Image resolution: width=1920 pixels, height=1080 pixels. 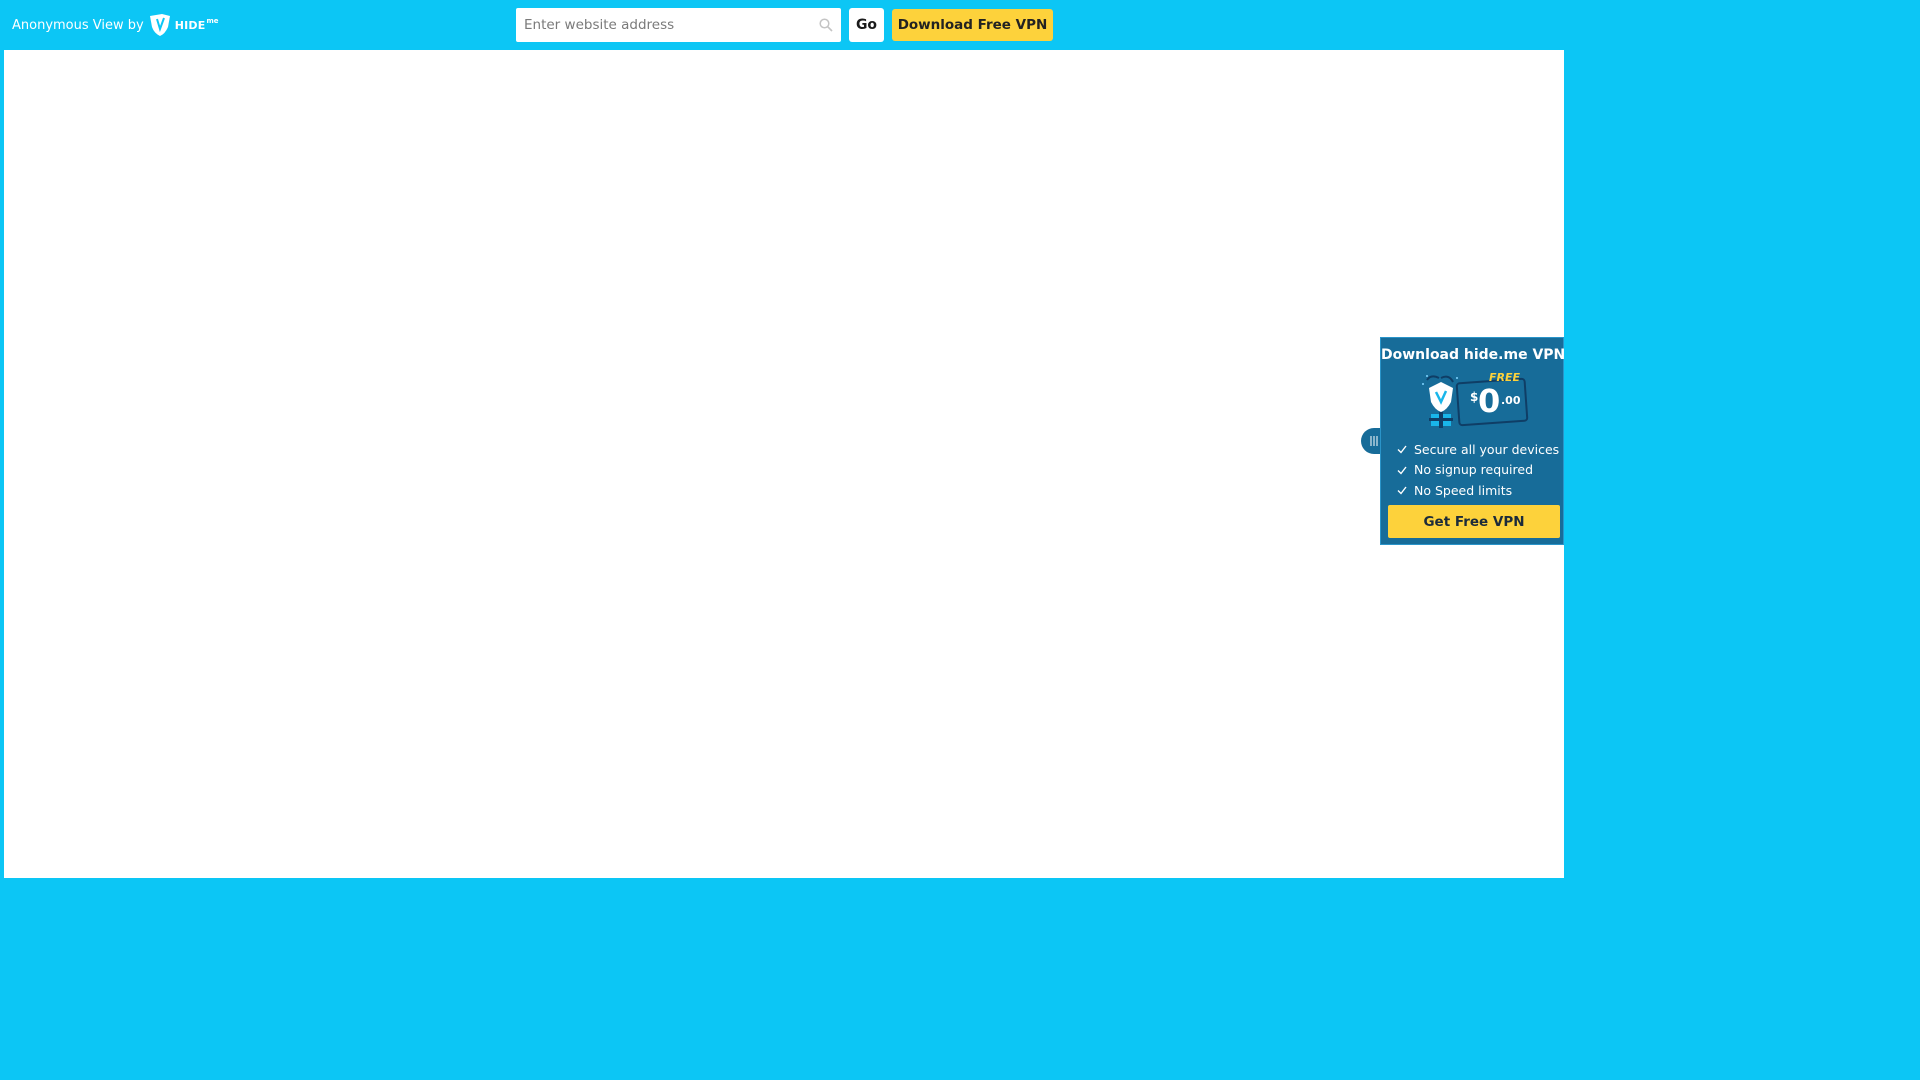 I want to click on logo-sup: me, so click(x=212, y=21).